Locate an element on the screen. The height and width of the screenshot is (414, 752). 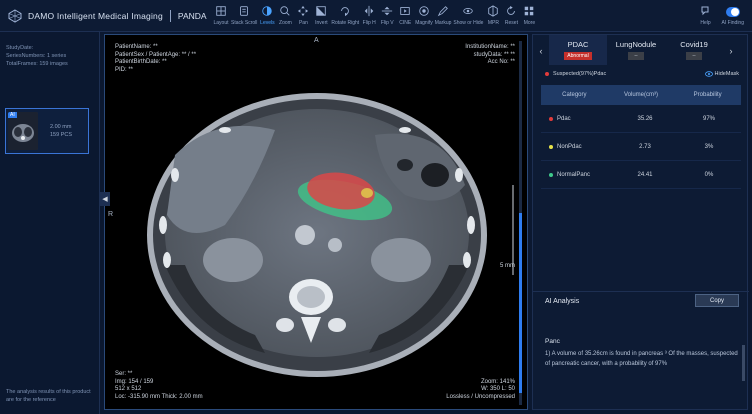
tab-pdac: PDAC Abnormal is located at coordinates (578, 50).